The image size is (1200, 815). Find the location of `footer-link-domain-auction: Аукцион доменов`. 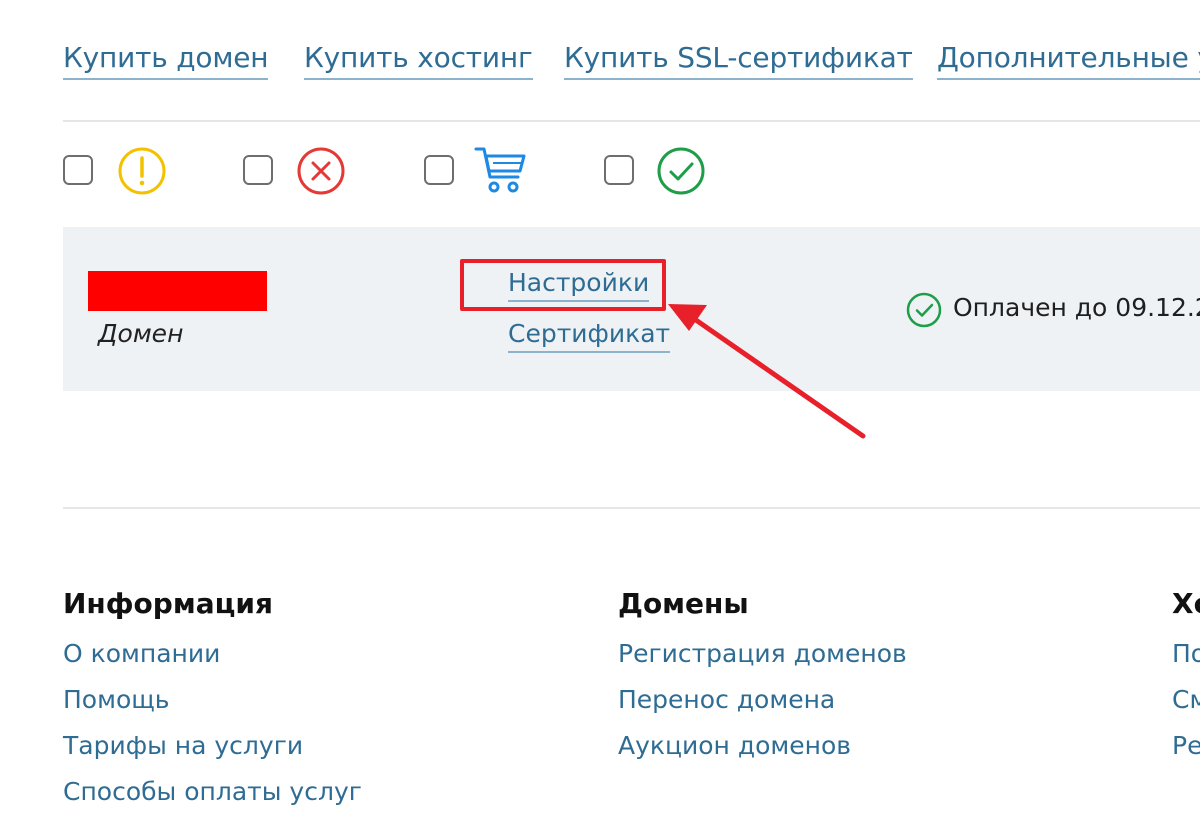

footer-link-domain-auction: Аукцион доменов is located at coordinates (762, 746).